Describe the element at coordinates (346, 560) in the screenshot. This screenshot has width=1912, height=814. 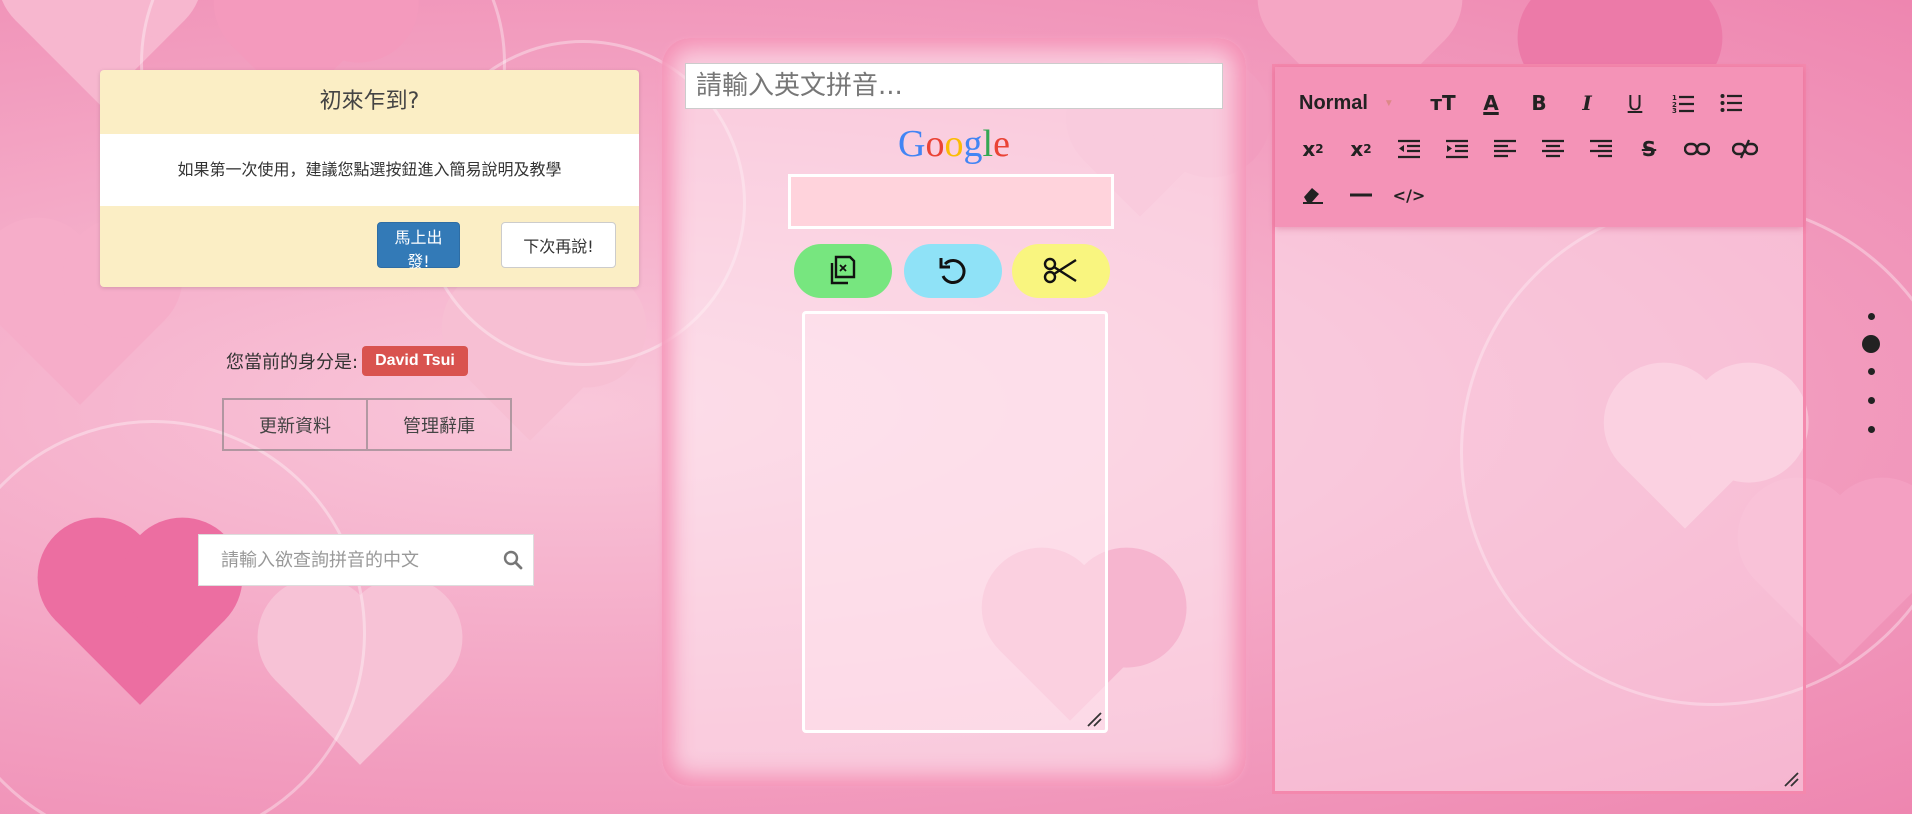
I see `pinyin-lookup-input` at that location.